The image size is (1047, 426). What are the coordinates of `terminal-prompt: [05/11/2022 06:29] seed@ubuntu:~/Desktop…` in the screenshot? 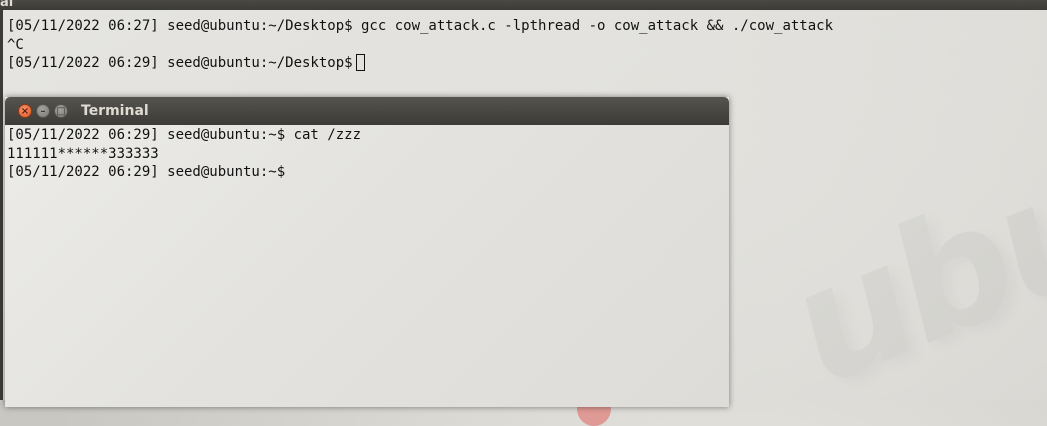 It's located at (180, 63).